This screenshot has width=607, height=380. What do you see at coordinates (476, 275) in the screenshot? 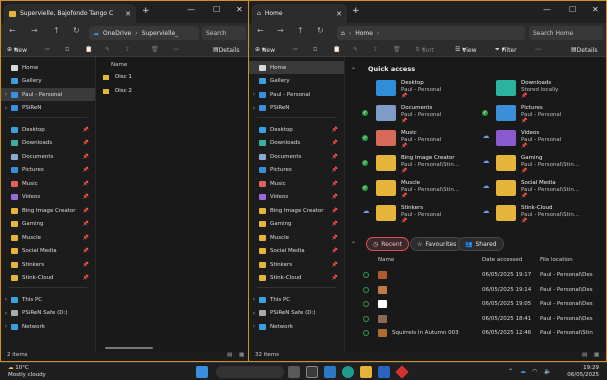
I see `table-row: 06/05/2025 19:17 Paul - Personal\Des` at bounding box center [476, 275].